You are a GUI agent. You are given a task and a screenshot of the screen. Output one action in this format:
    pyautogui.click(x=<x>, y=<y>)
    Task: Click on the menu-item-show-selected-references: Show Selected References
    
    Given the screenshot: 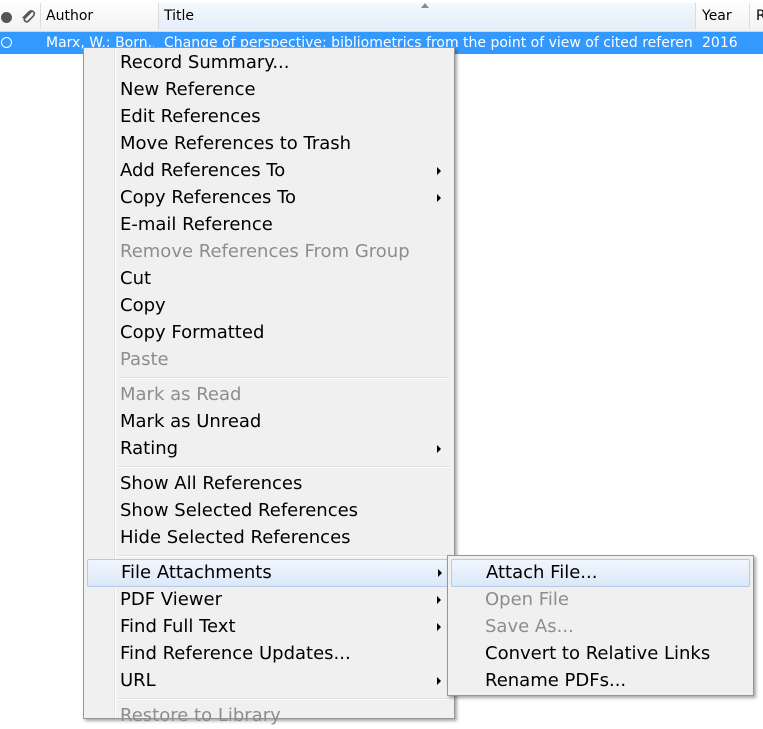 What is the action you would take?
    pyautogui.click(x=269, y=511)
    